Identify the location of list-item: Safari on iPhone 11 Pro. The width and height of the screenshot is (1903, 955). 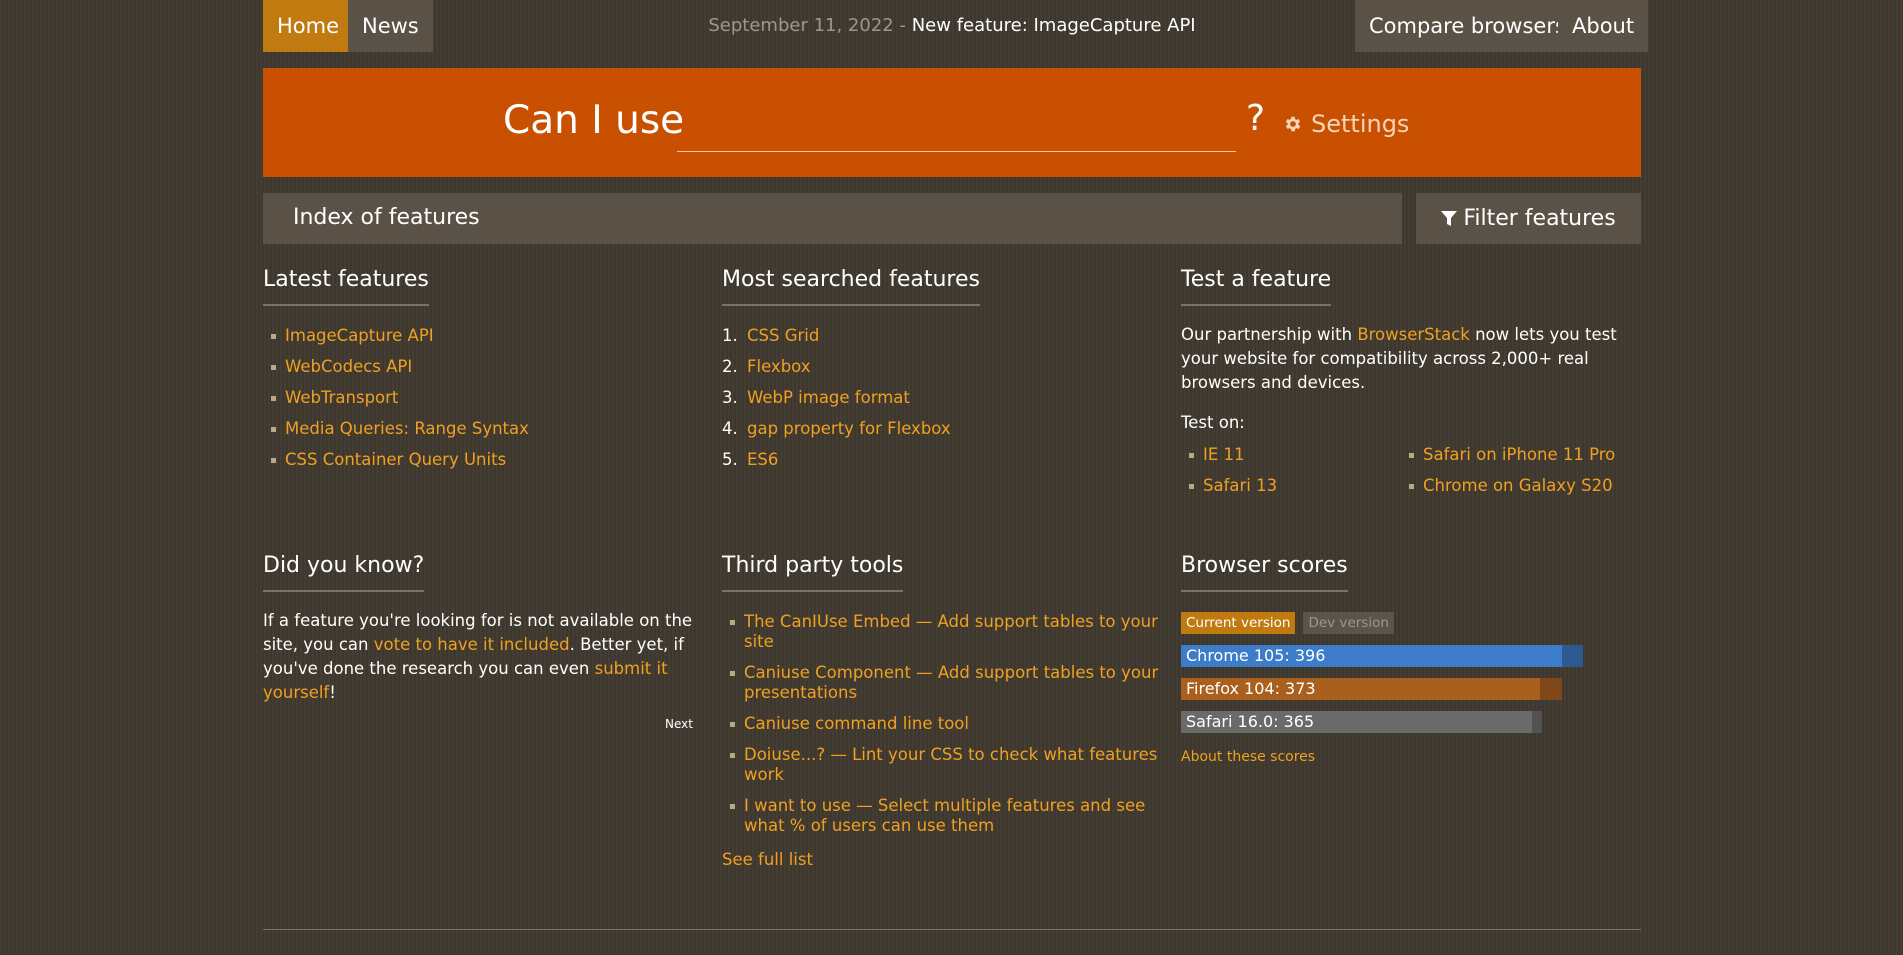
(1511, 455).